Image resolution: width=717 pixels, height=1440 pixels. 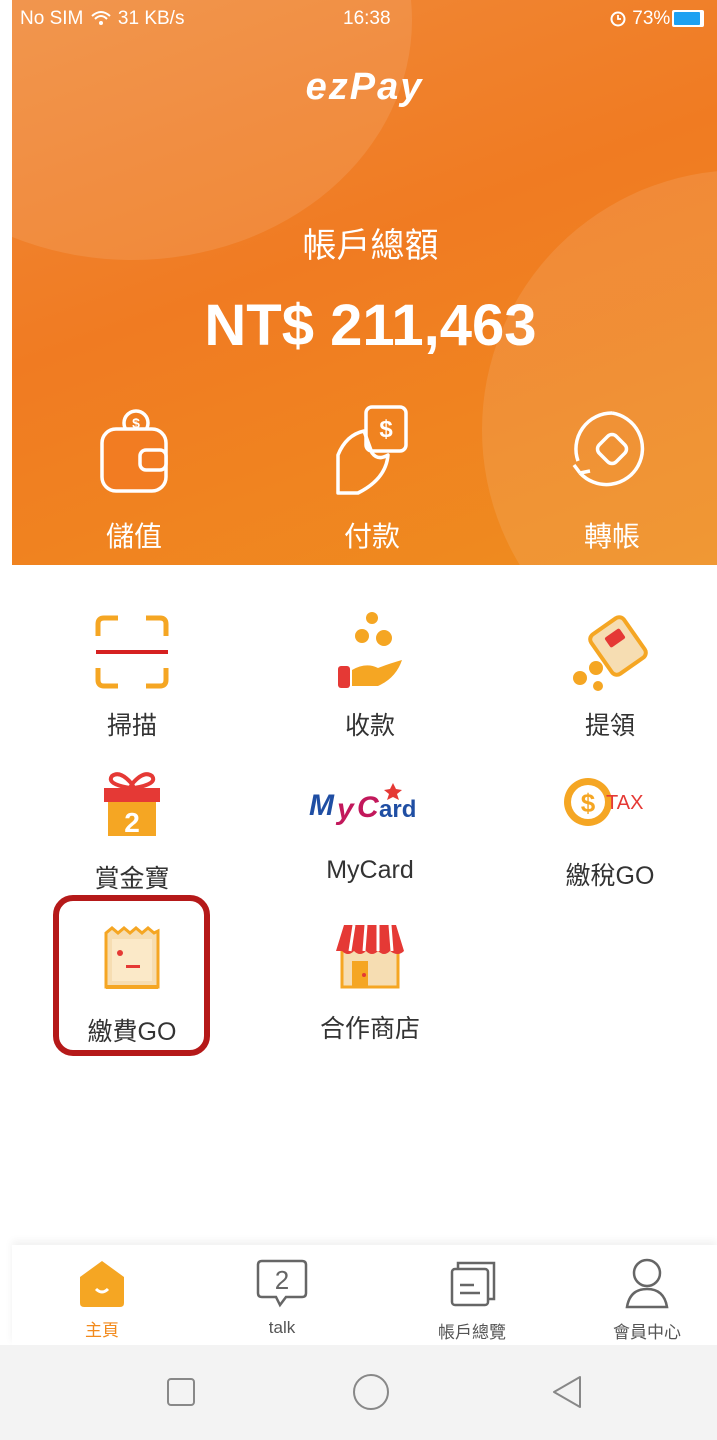 I want to click on tab-talk-label: talk, so click(x=282, y=1327).